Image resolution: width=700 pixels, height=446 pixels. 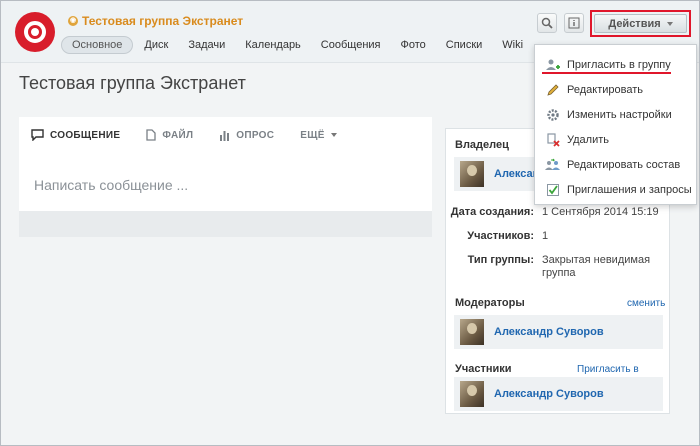 I want to click on tab-more-label: ЕЩЁ, so click(x=312, y=135).